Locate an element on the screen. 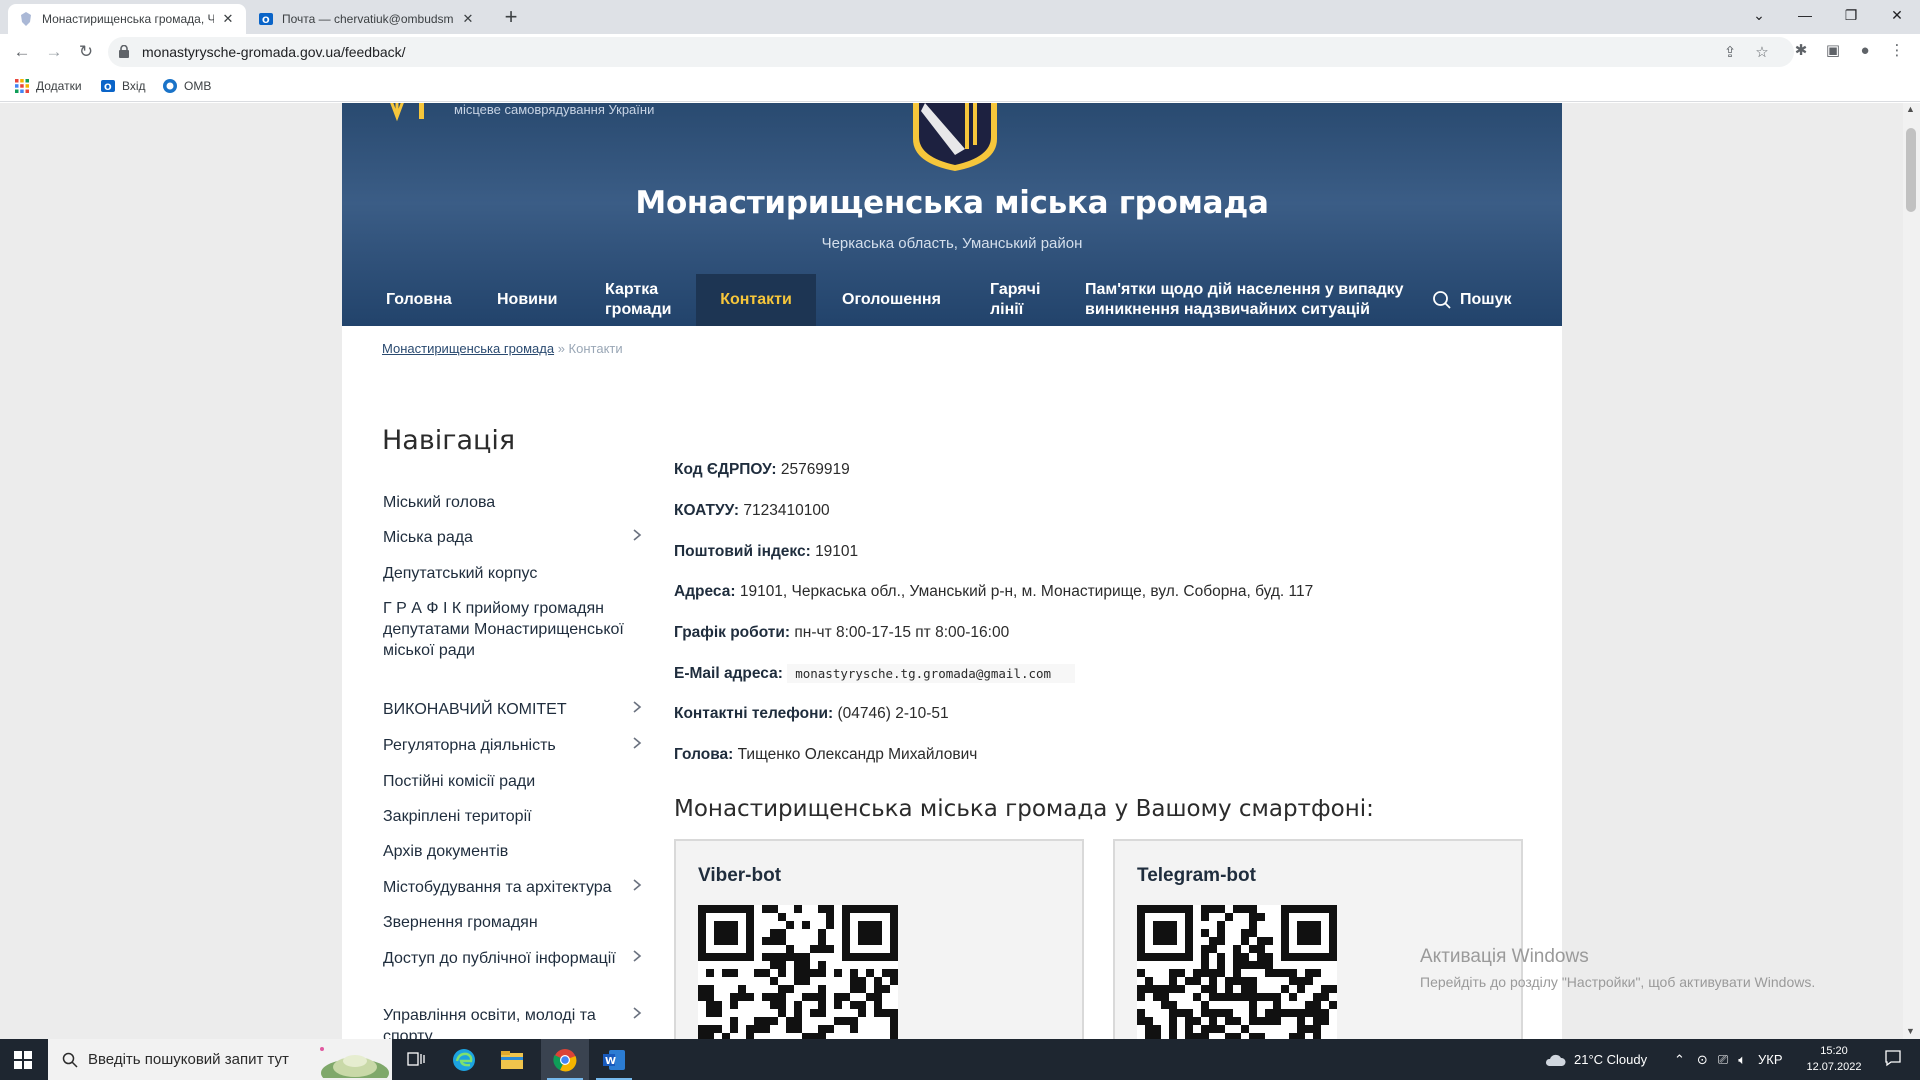 The height and width of the screenshot is (1080, 1920). breadcrumb-home-link: Монастирищенська громада is located at coordinates (468, 348).